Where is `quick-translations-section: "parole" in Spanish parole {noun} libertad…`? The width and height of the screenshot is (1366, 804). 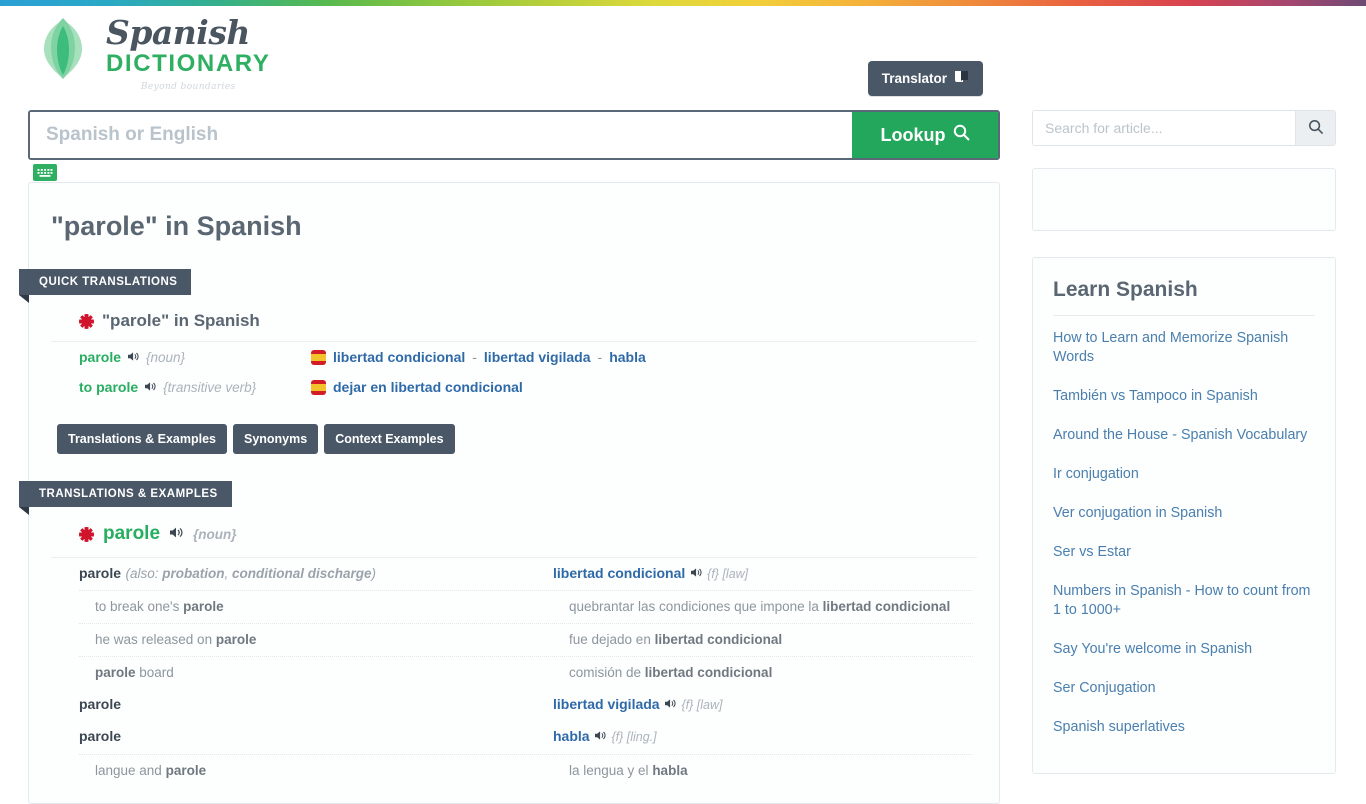
quick-translations-section: "parole" in Spanish parole {noun} libertad… is located at coordinates (514, 348).